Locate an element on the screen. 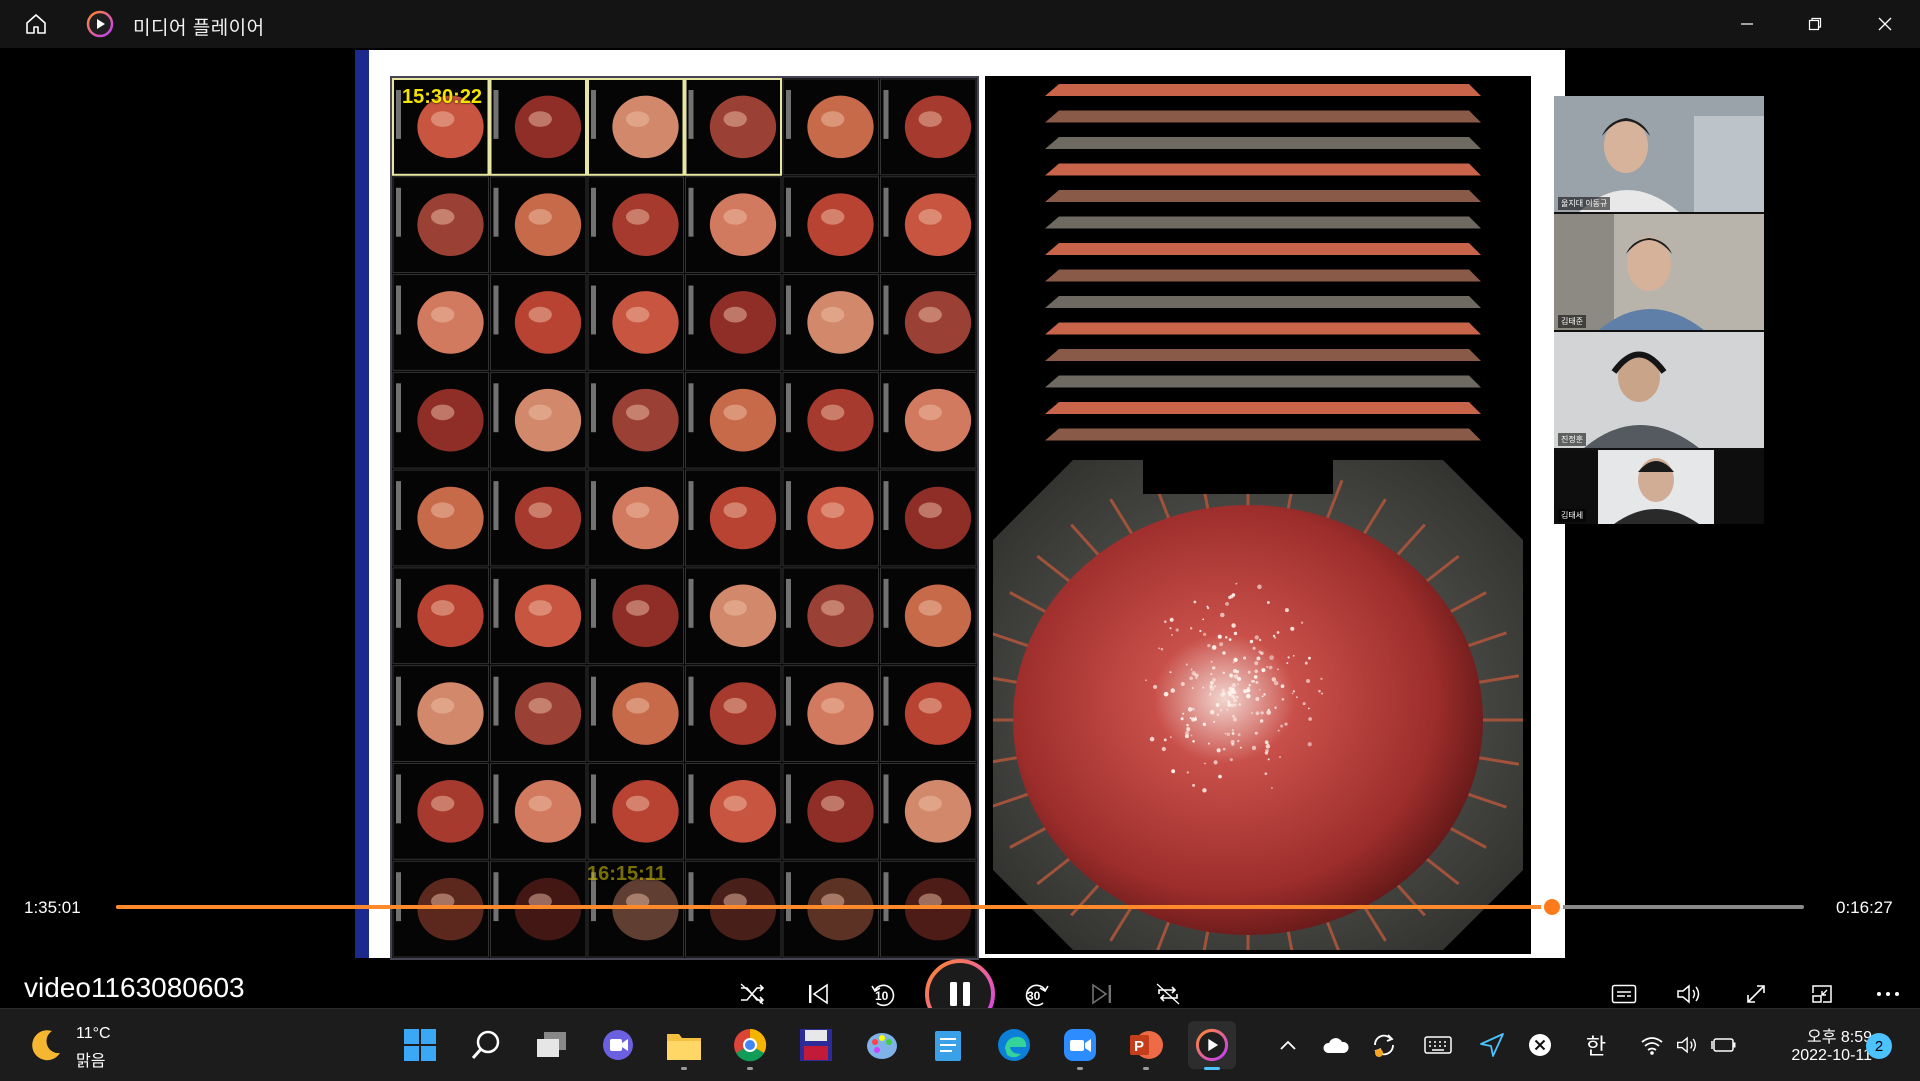 The height and width of the screenshot is (1081, 1920). battery-charging-icon is located at coordinates (1723, 1045).